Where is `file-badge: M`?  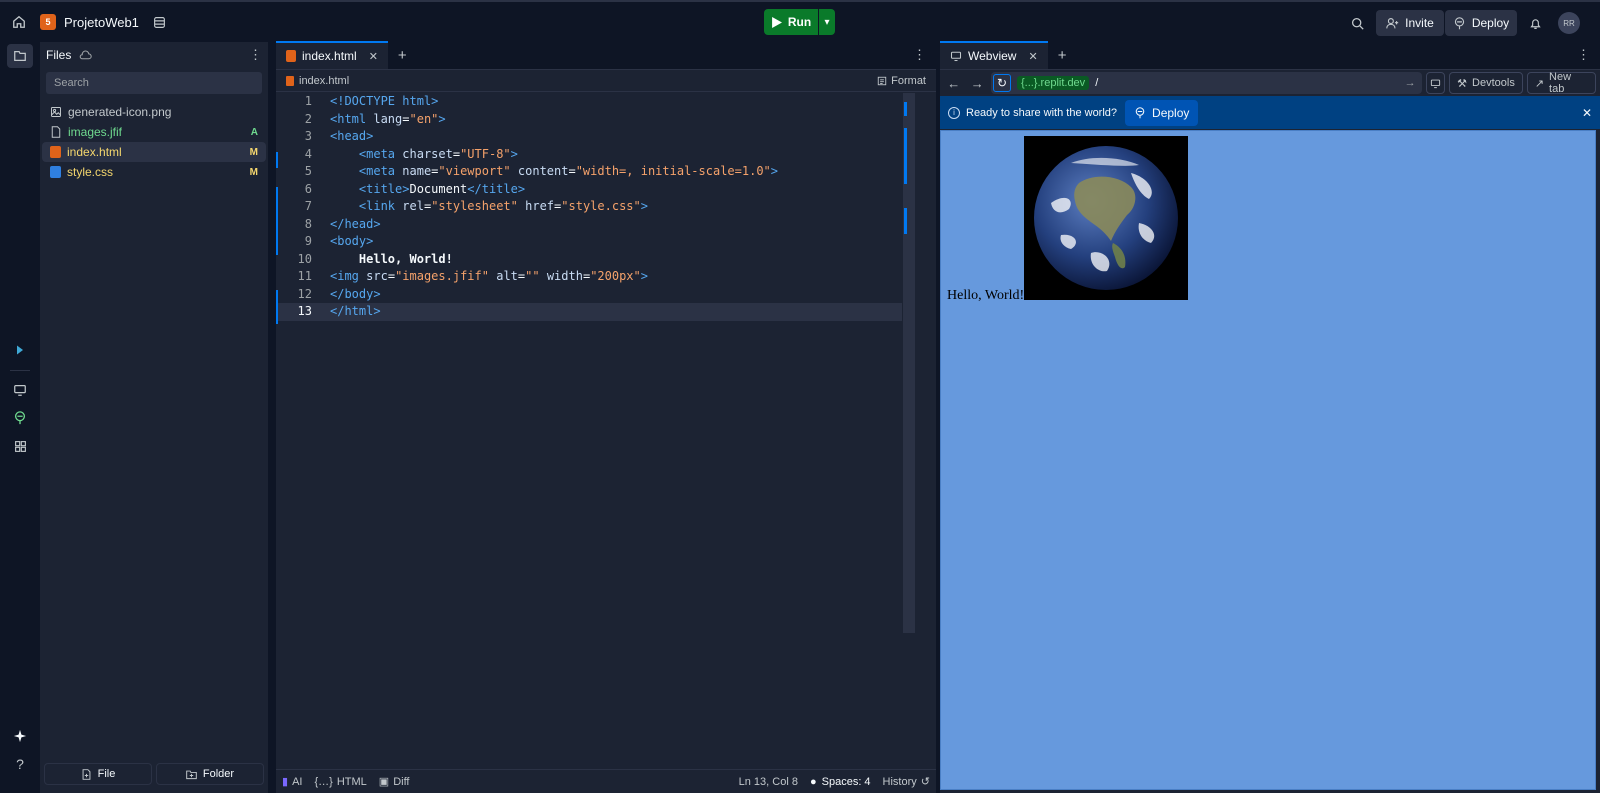 file-badge: M is located at coordinates (253, 152).